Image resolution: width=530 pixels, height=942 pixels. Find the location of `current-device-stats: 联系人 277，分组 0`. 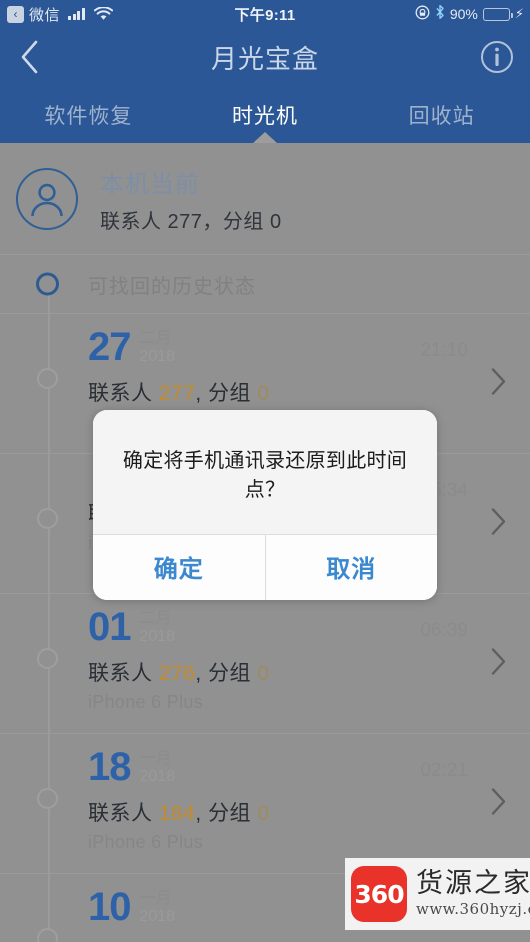

current-device-stats: 联系人 277，分组 0 is located at coordinates (191, 221).